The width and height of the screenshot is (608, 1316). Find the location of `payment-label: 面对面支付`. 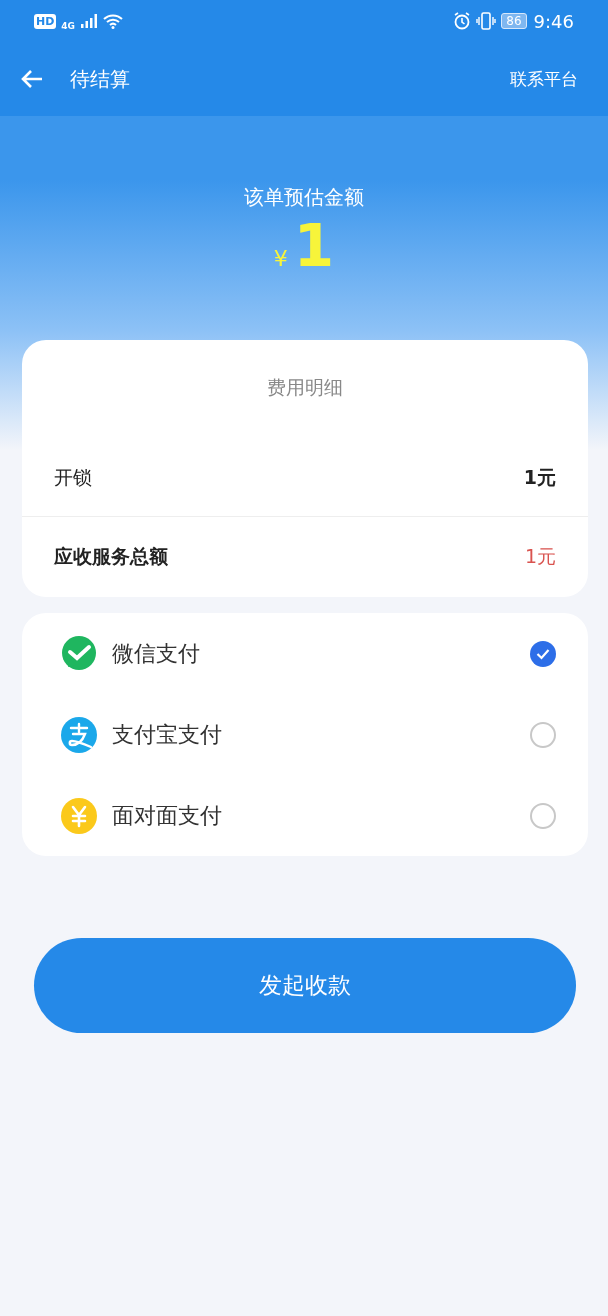

payment-label: 面对面支付 is located at coordinates (167, 815).